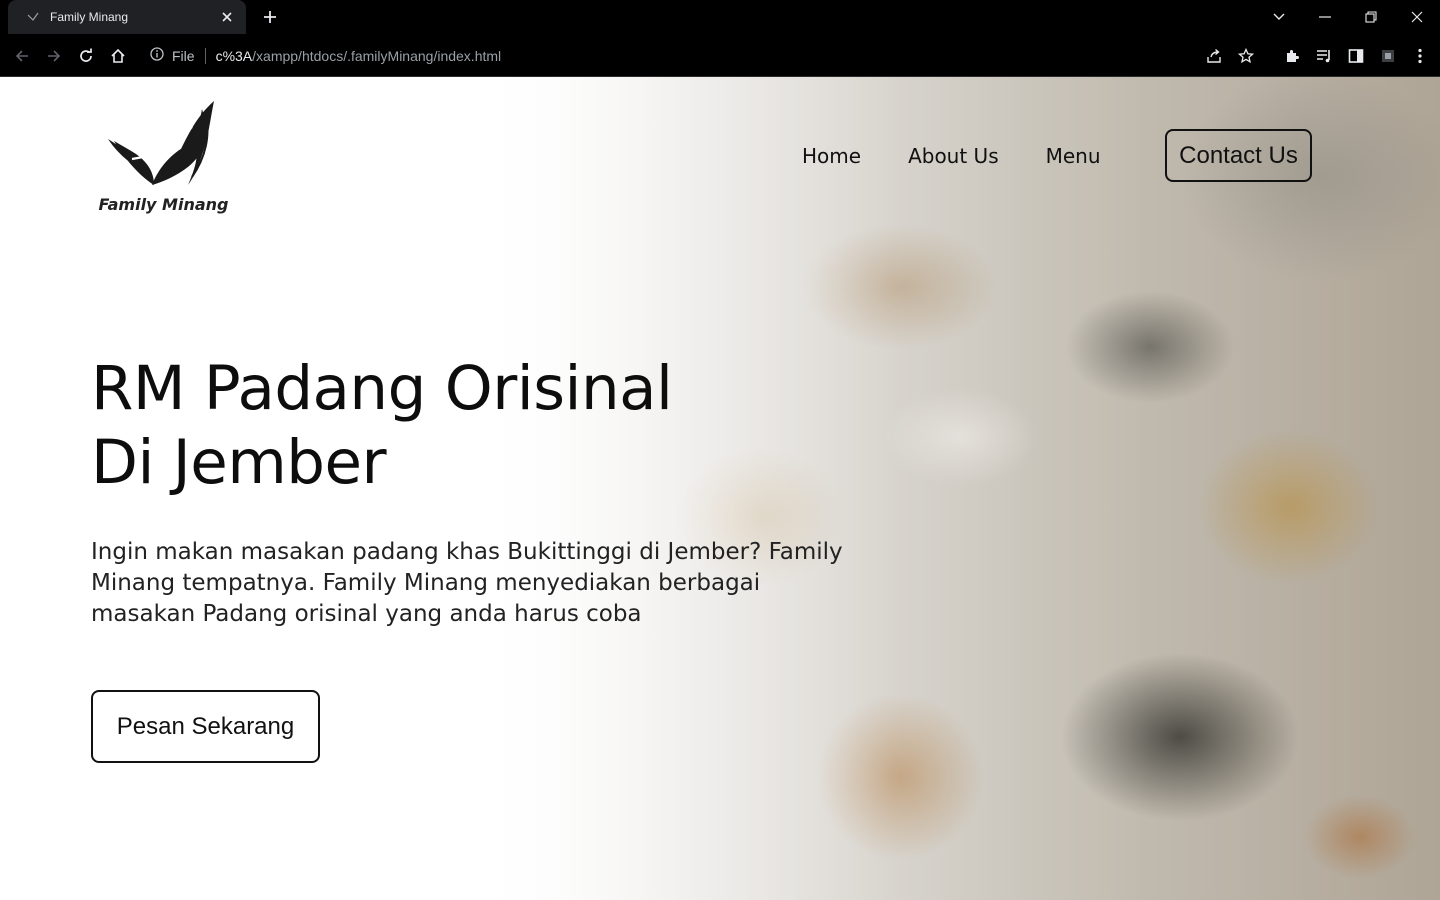 This screenshot has height=900, width=1440. I want to click on minimize-icon, so click(1325, 17).